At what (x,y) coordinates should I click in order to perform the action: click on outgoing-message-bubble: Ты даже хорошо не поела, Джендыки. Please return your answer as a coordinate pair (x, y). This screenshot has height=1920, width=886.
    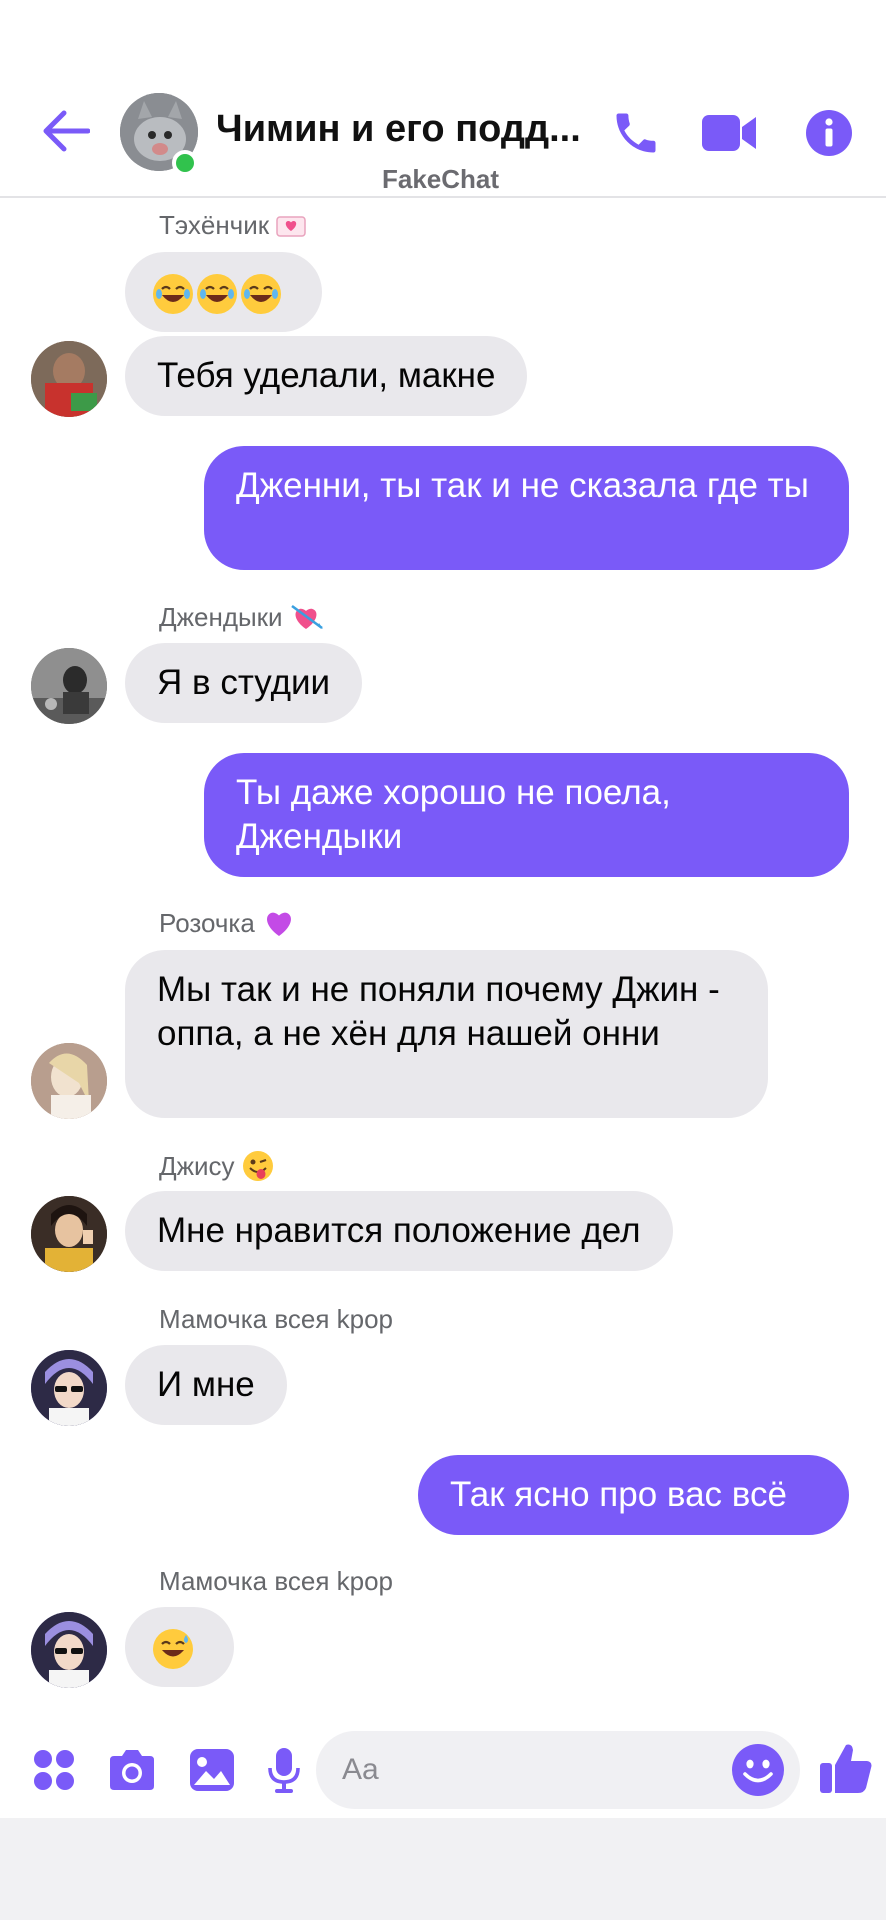
    Looking at the image, I should click on (526, 815).